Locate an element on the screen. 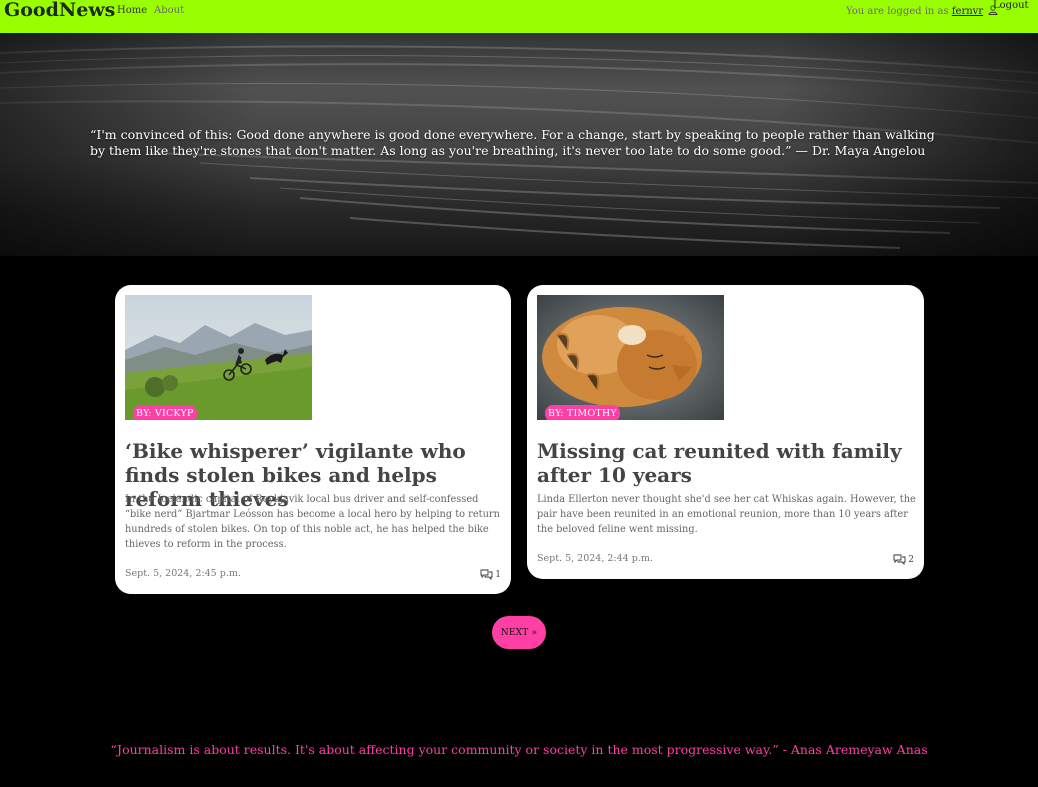  nav-link-about: About is located at coordinates (169, 10).